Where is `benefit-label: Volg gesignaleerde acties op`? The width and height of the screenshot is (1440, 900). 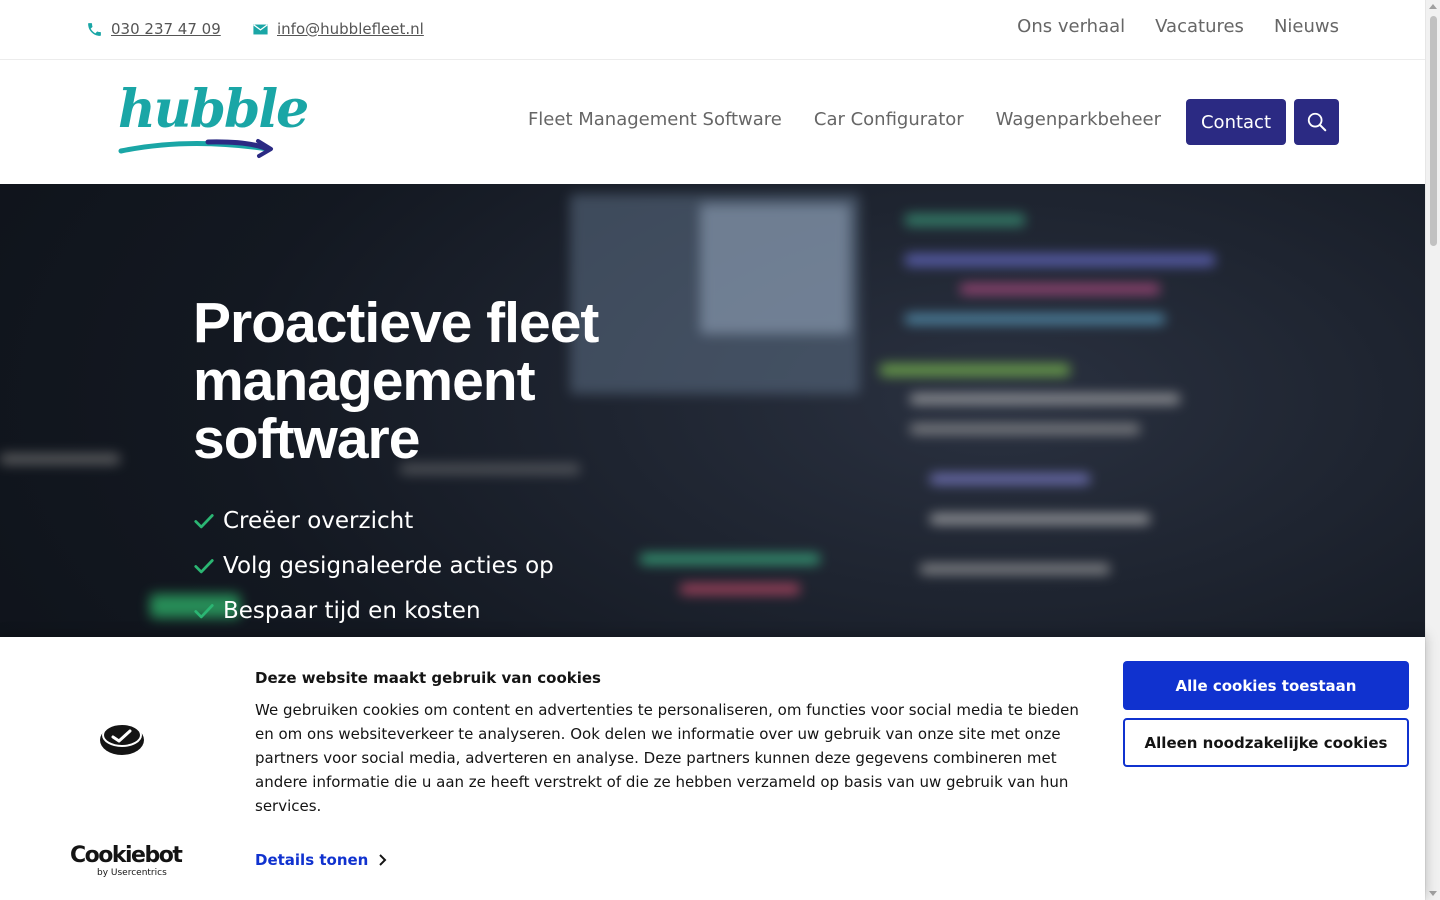 benefit-label: Volg gesignaleerde acties op is located at coordinates (388, 565).